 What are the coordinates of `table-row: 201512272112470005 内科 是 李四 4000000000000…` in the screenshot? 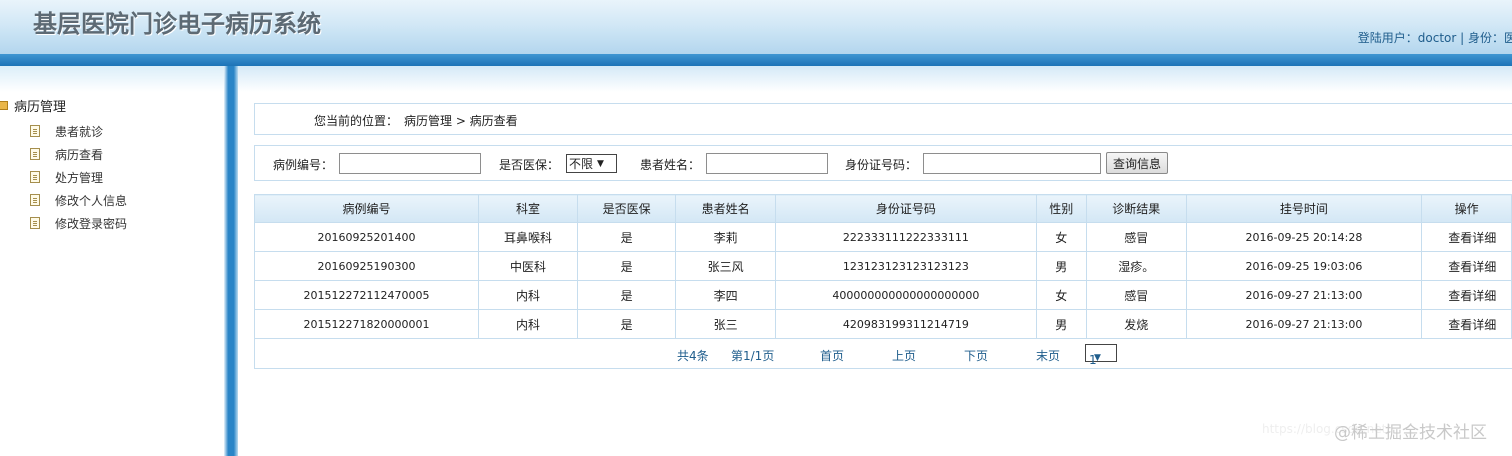 It's located at (882, 295).